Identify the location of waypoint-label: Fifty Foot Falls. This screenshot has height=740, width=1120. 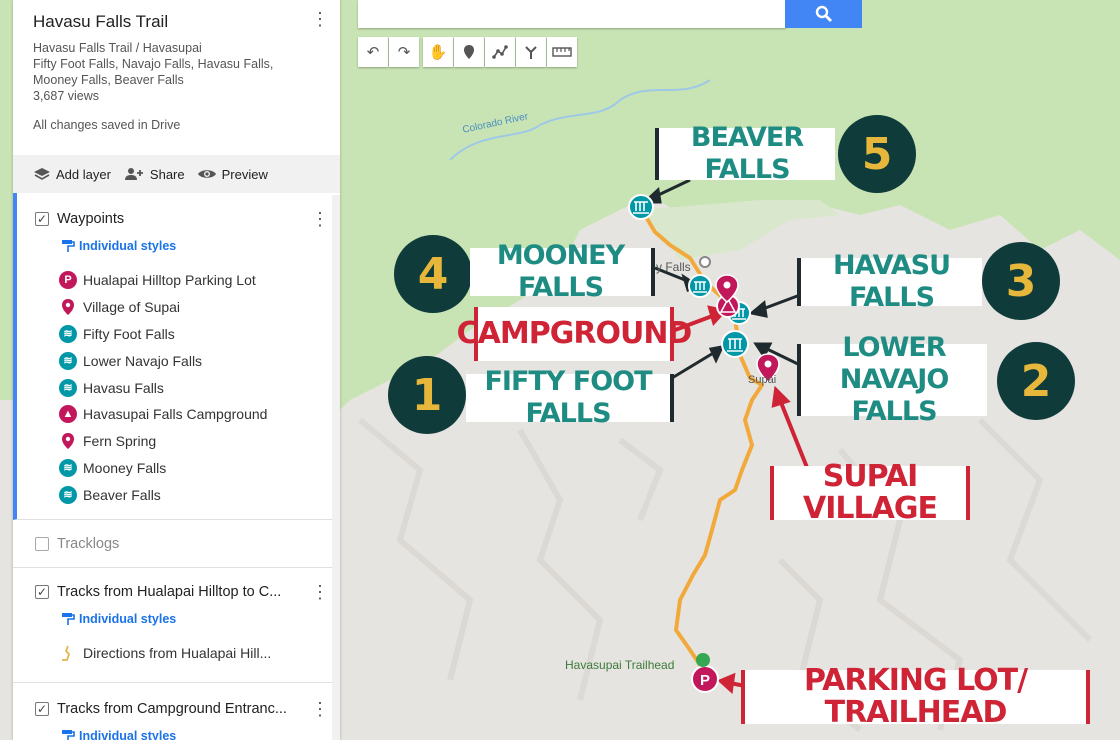
(129, 333).